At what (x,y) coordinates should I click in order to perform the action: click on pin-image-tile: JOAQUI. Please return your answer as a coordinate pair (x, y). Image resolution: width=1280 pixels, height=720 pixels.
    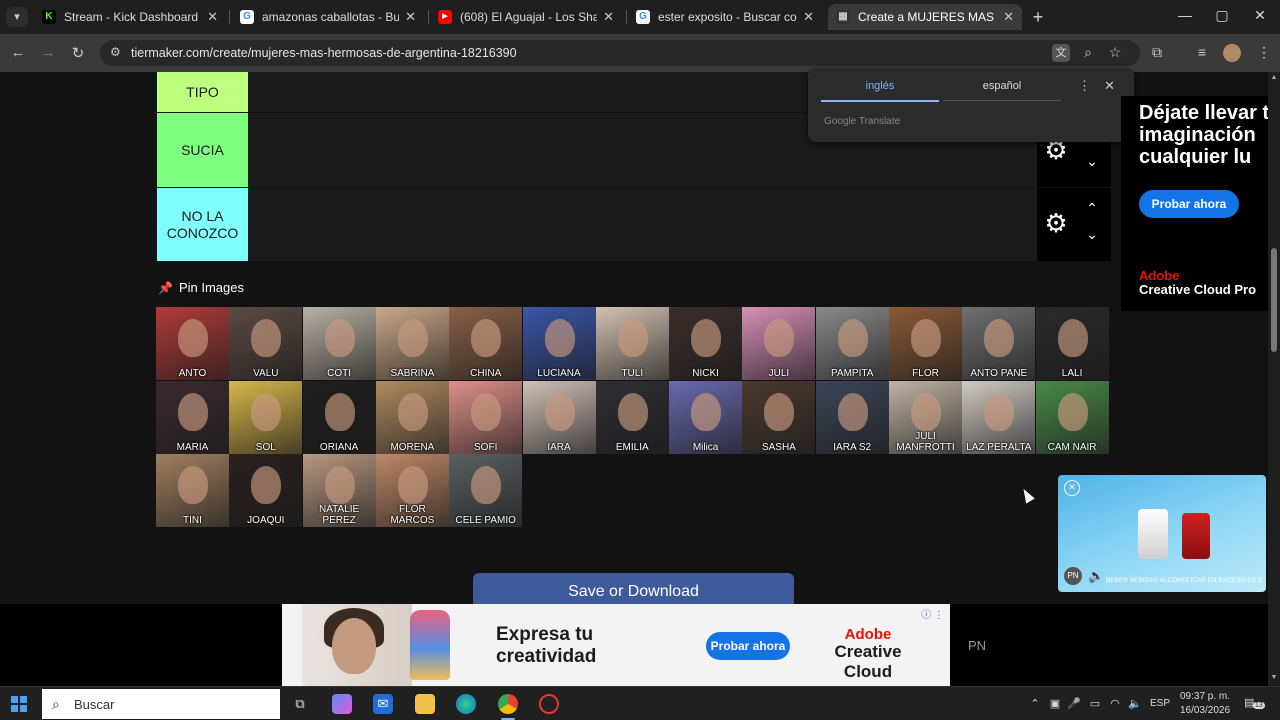
    Looking at the image, I should click on (266, 490).